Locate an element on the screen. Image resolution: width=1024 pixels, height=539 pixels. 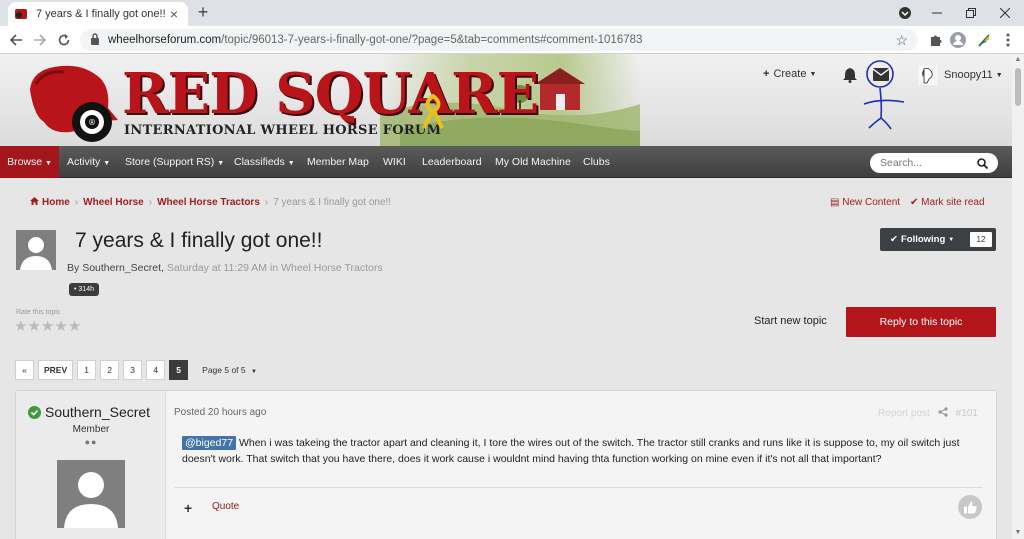
new-content-label: New Content is located at coordinates (871, 202).